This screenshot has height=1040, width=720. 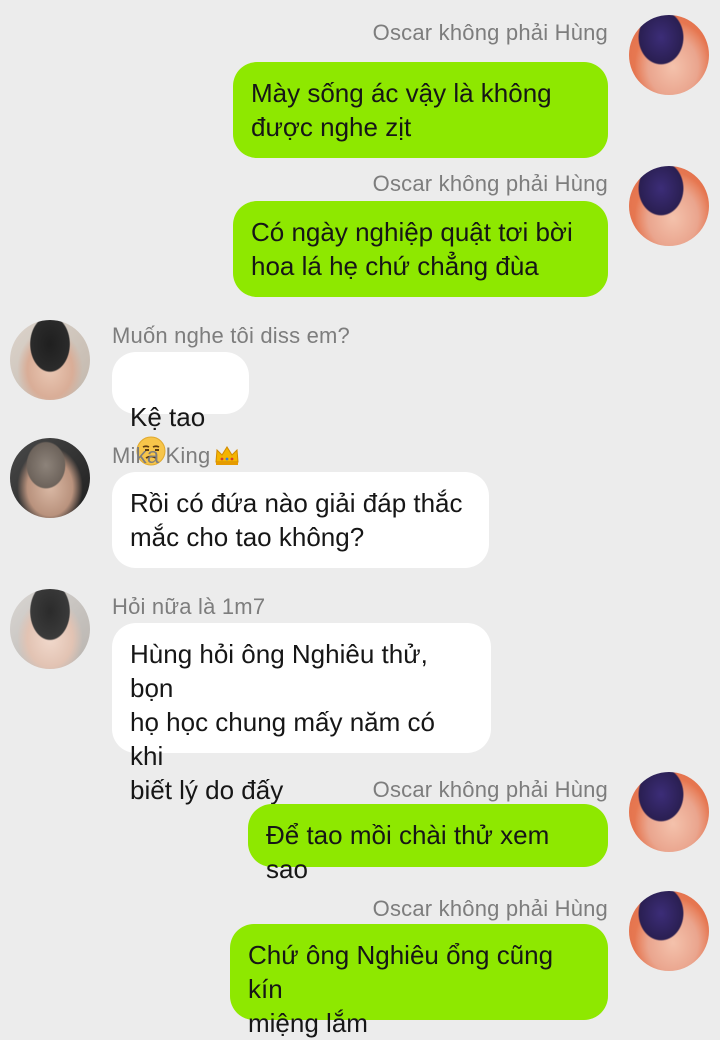 What do you see at coordinates (161, 455) in the screenshot?
I see `sender-name-text: Mika King` at bounding box center [161, 455].